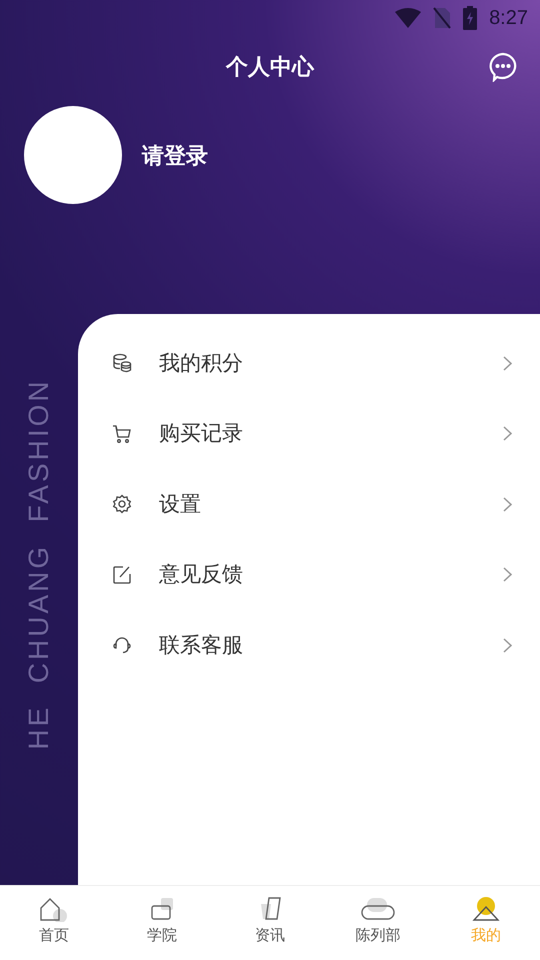  What do you see at coordinates (122, 574) in the screenshot?
I see `edit-icon` at bounding box center [122, 574].